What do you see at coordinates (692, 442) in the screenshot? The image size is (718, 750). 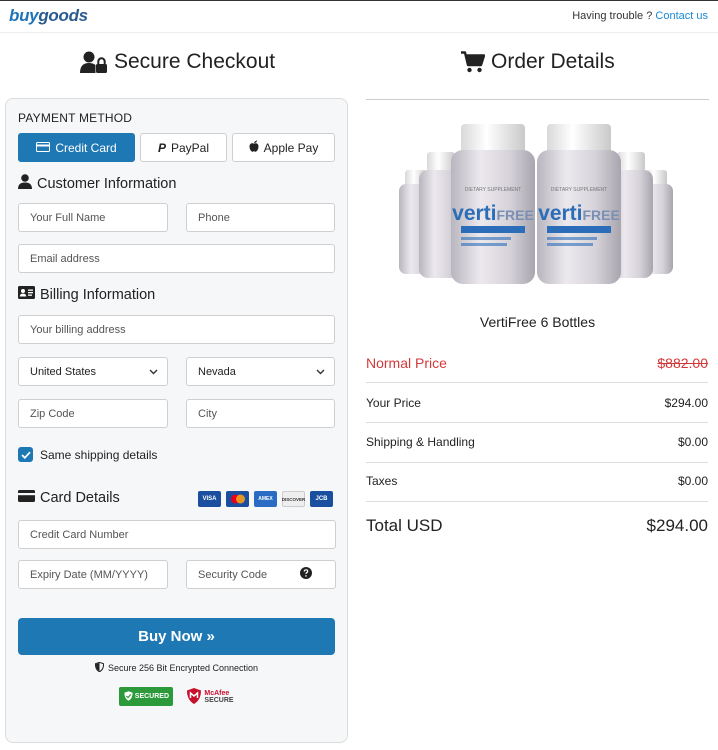 I see `shipping-value: $0.00` at bounding box center [692, 442].